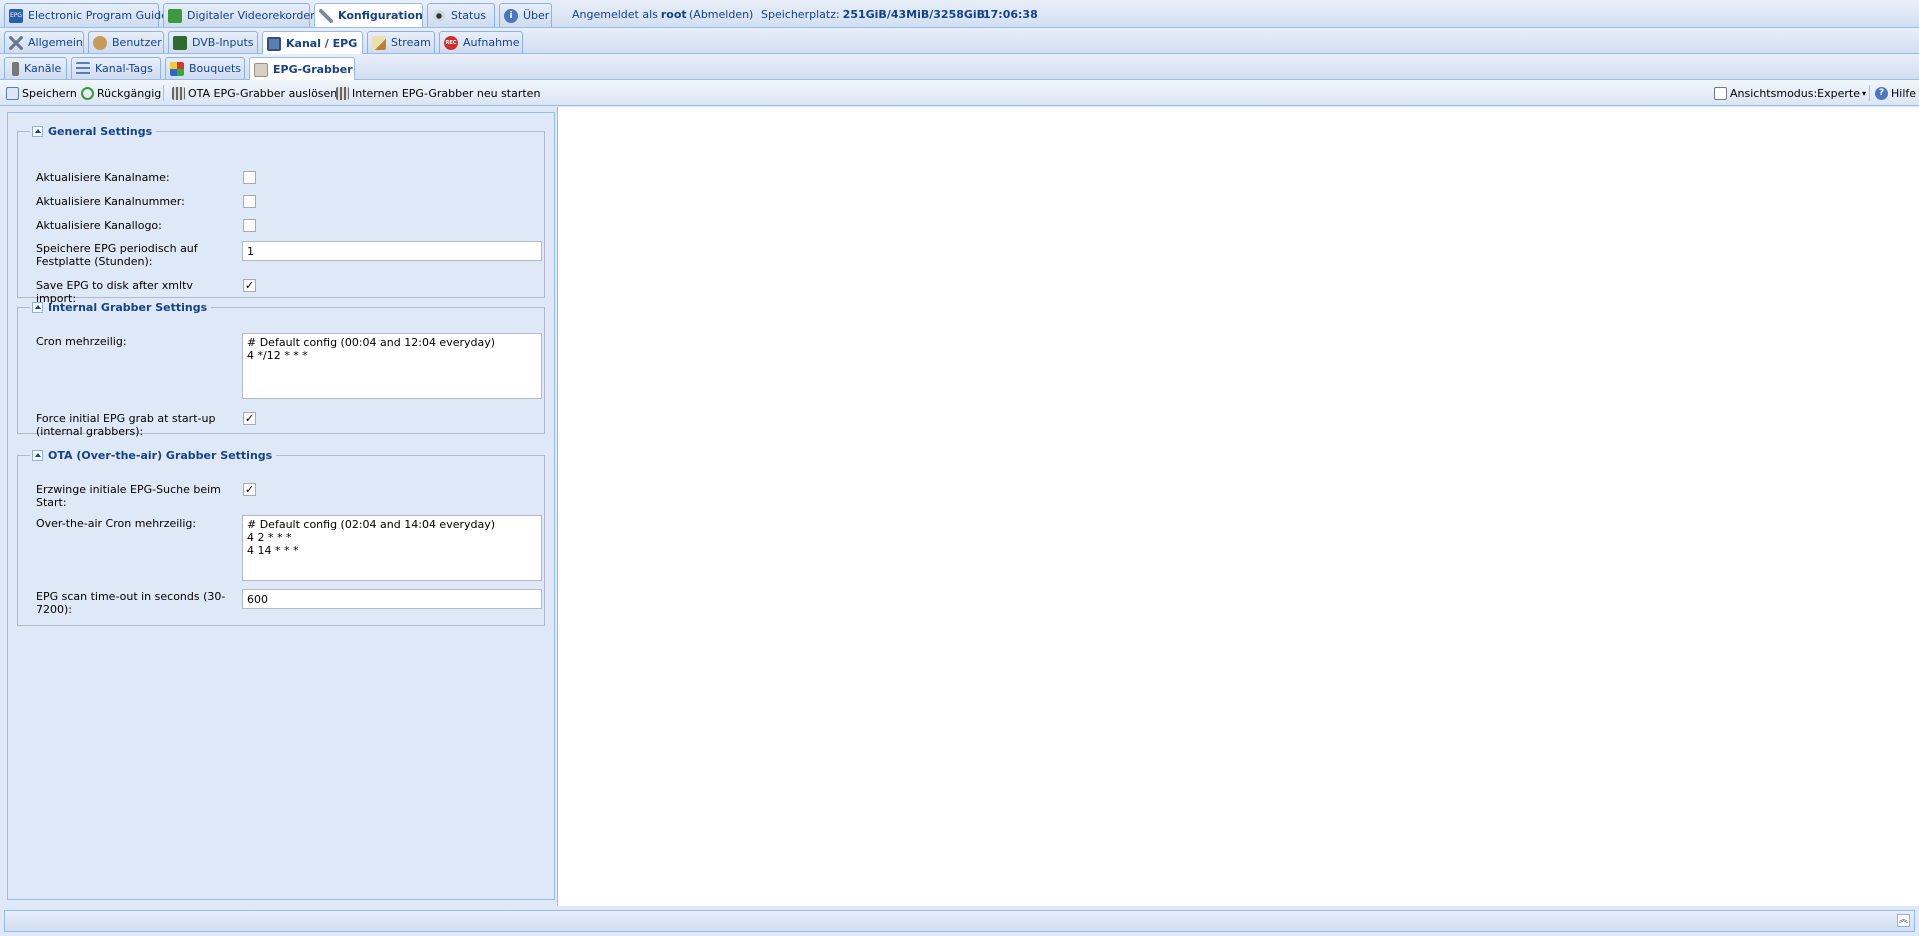  What do you see at coordinates (223, 42) in the screenshot?
I see `tab-label: DVB-Inputs` at bounding box center [223, 42].